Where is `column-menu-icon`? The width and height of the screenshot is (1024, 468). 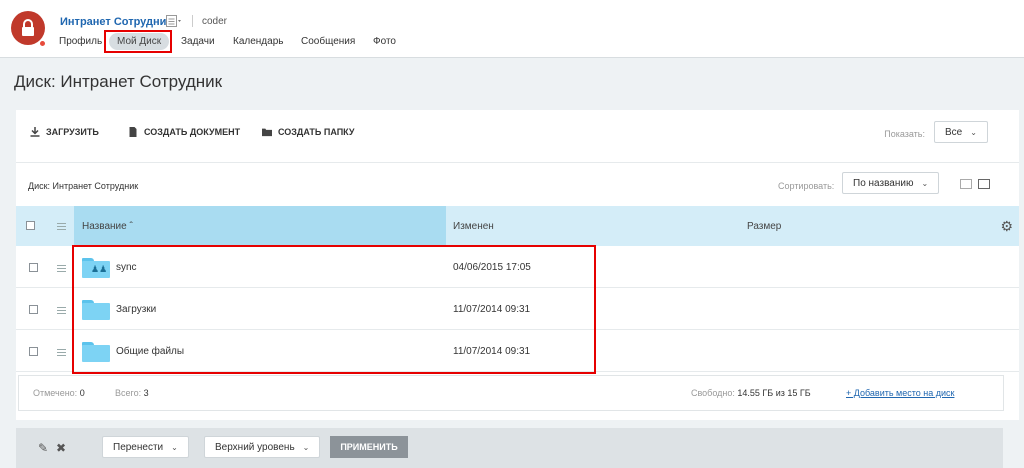 column-menu-icon is located at coordinates (61, 226).